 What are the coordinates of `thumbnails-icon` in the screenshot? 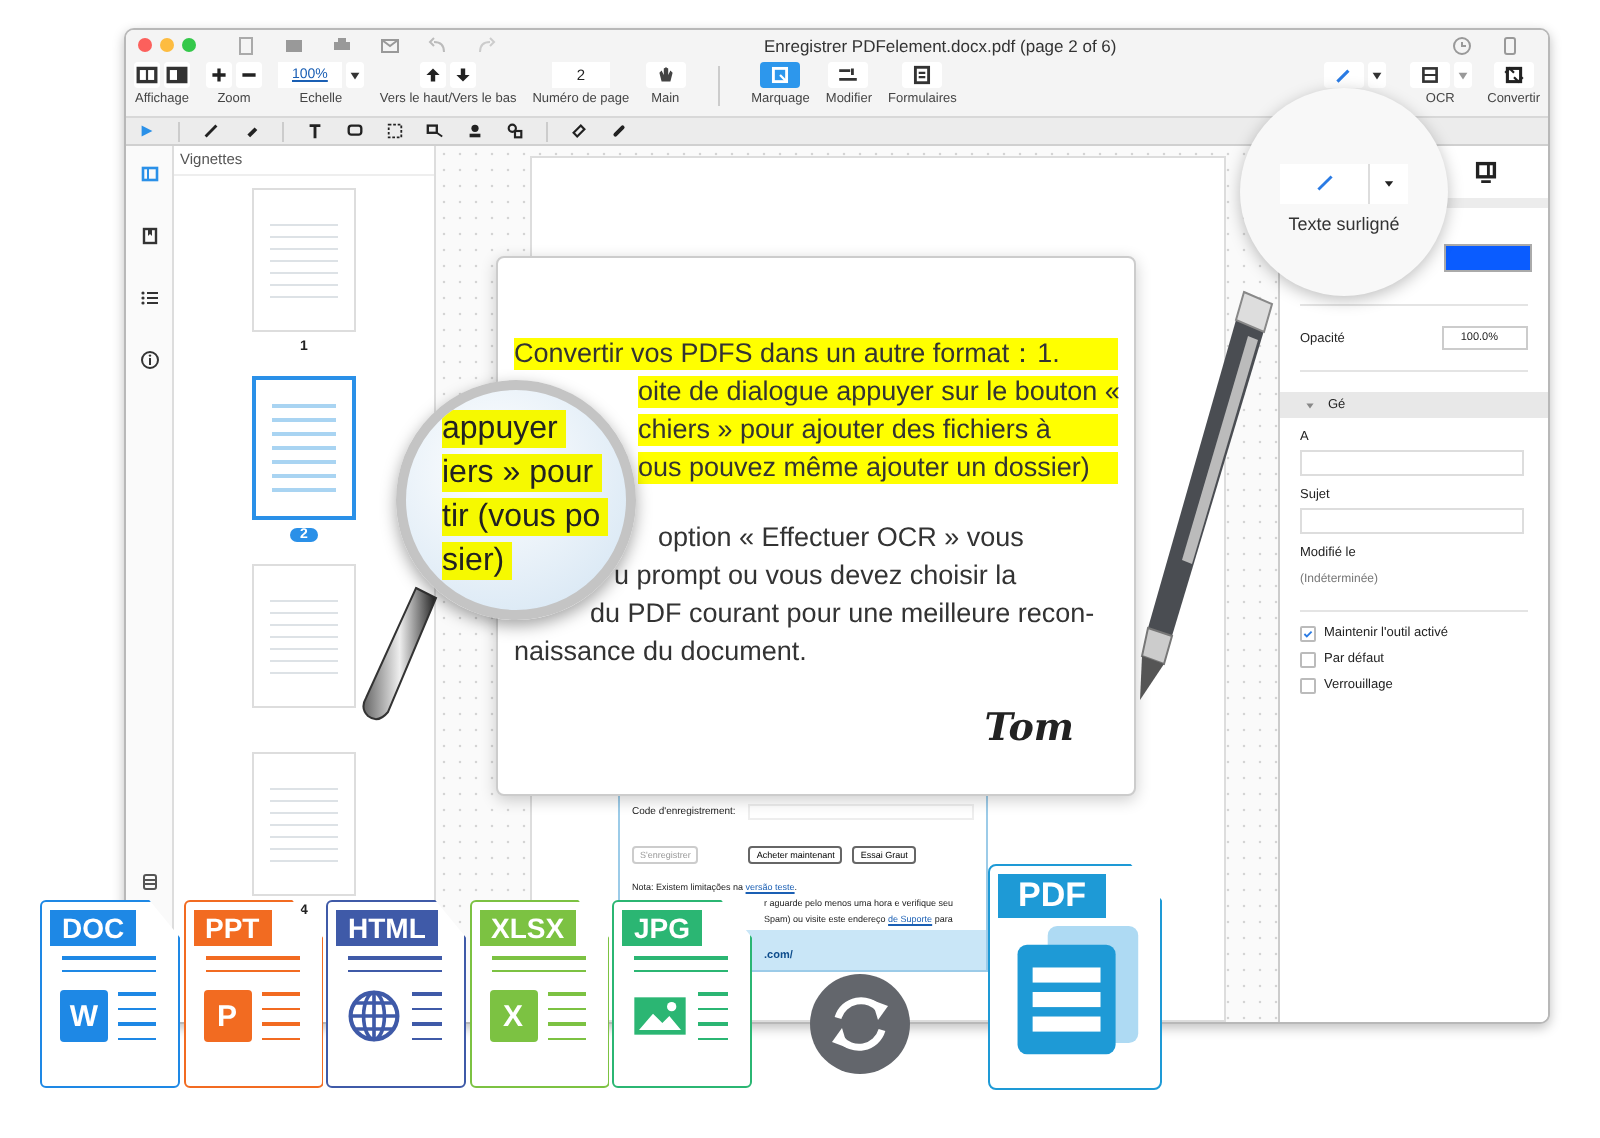 It's located at (149, 174).